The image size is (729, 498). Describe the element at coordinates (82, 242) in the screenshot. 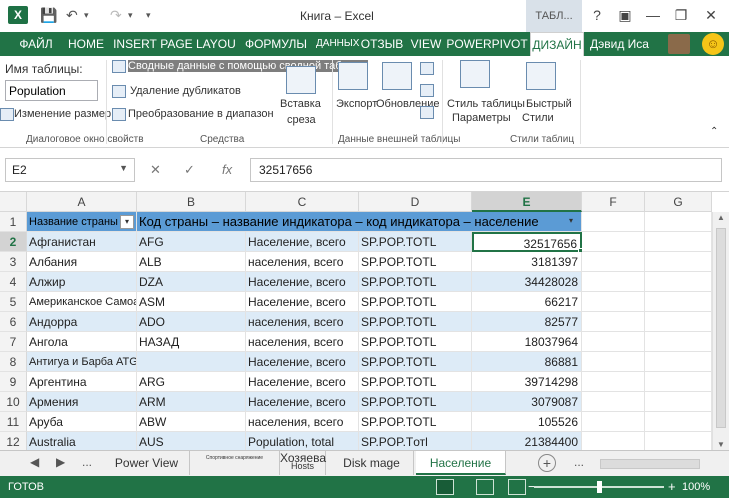

I see `cell: Афганистан` at that location.